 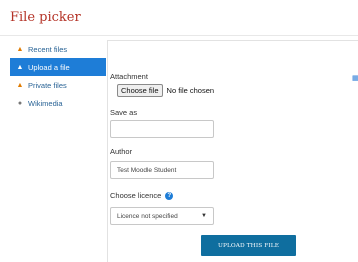 I want to click on private-files-icon: ▲, so click(x=20, y=85).